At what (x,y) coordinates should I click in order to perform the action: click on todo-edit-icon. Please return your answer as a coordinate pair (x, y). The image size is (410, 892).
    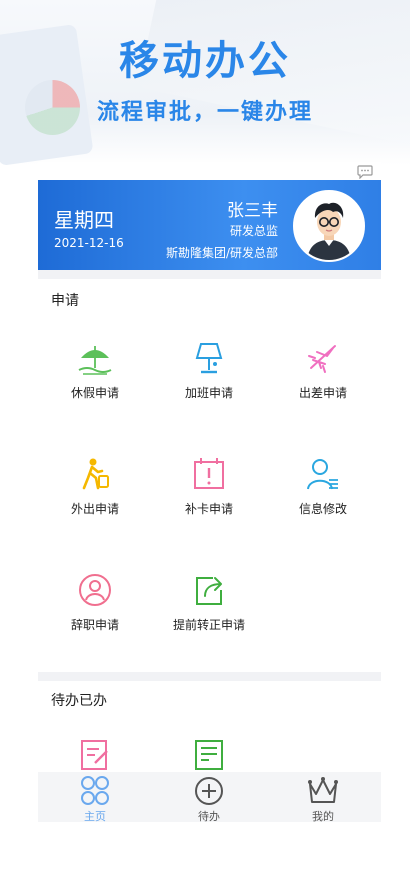
    Looking at the image, I should click on (94, 755).